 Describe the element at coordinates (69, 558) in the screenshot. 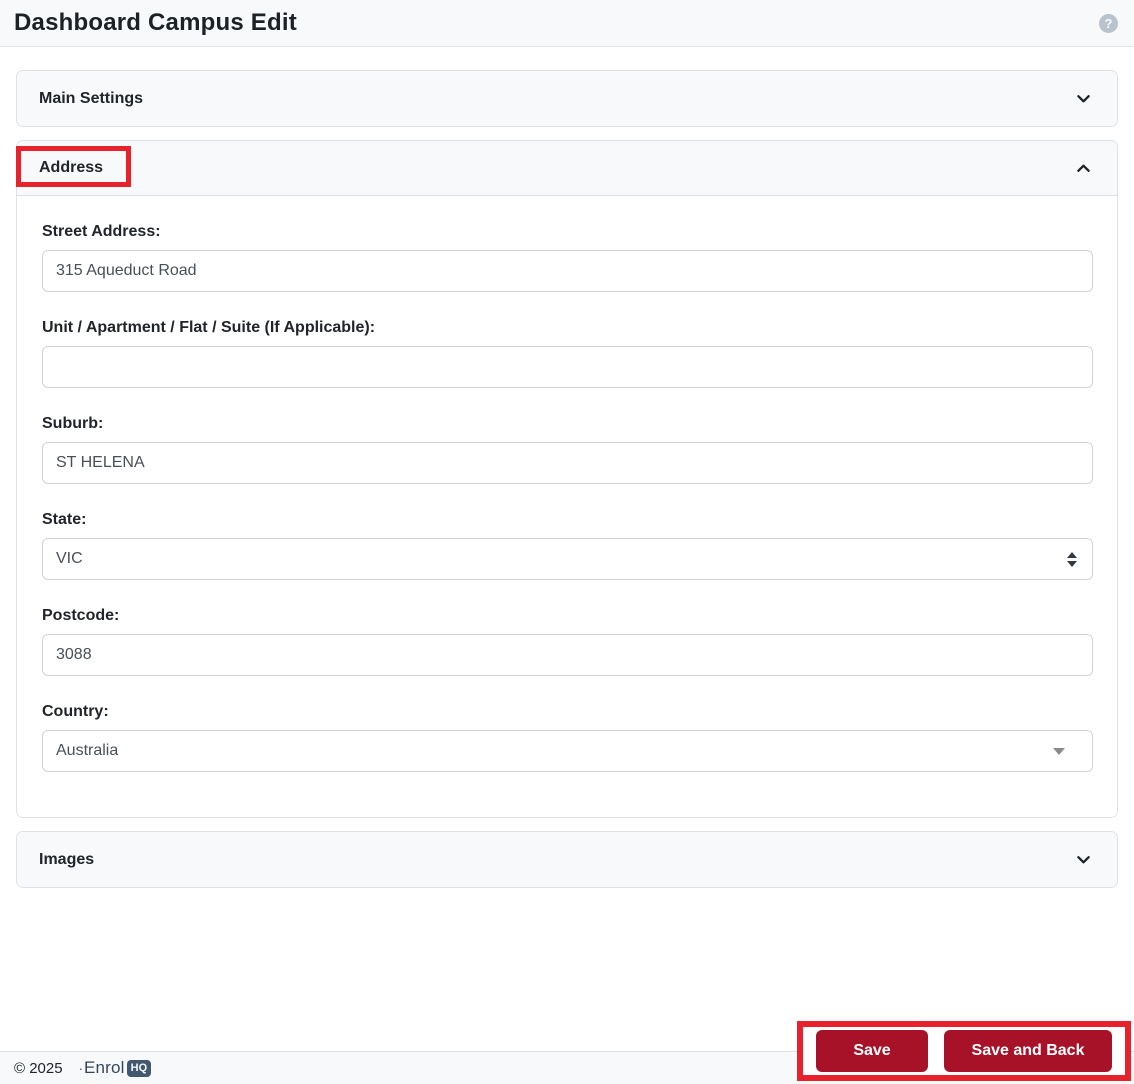

I see `state-select-value: VIC` at that location.